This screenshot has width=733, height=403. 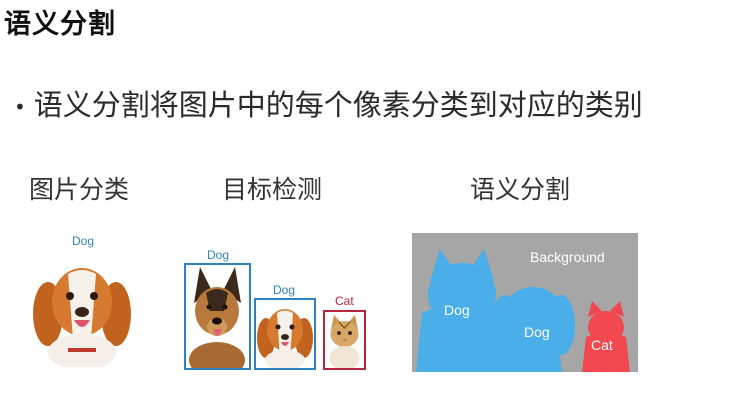 I want to click on segmentation-label-dog-2: Dog, so click(x=537, y=332).